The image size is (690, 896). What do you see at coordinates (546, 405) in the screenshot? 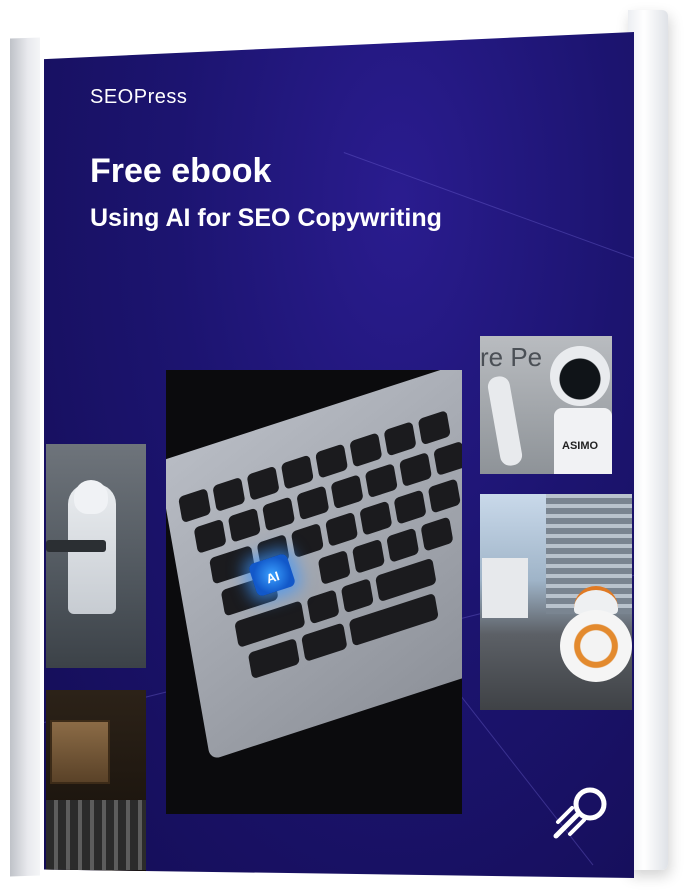
I see `asimo-robot-photo: re Pe ASIMO` at bounding box center [546, 405].